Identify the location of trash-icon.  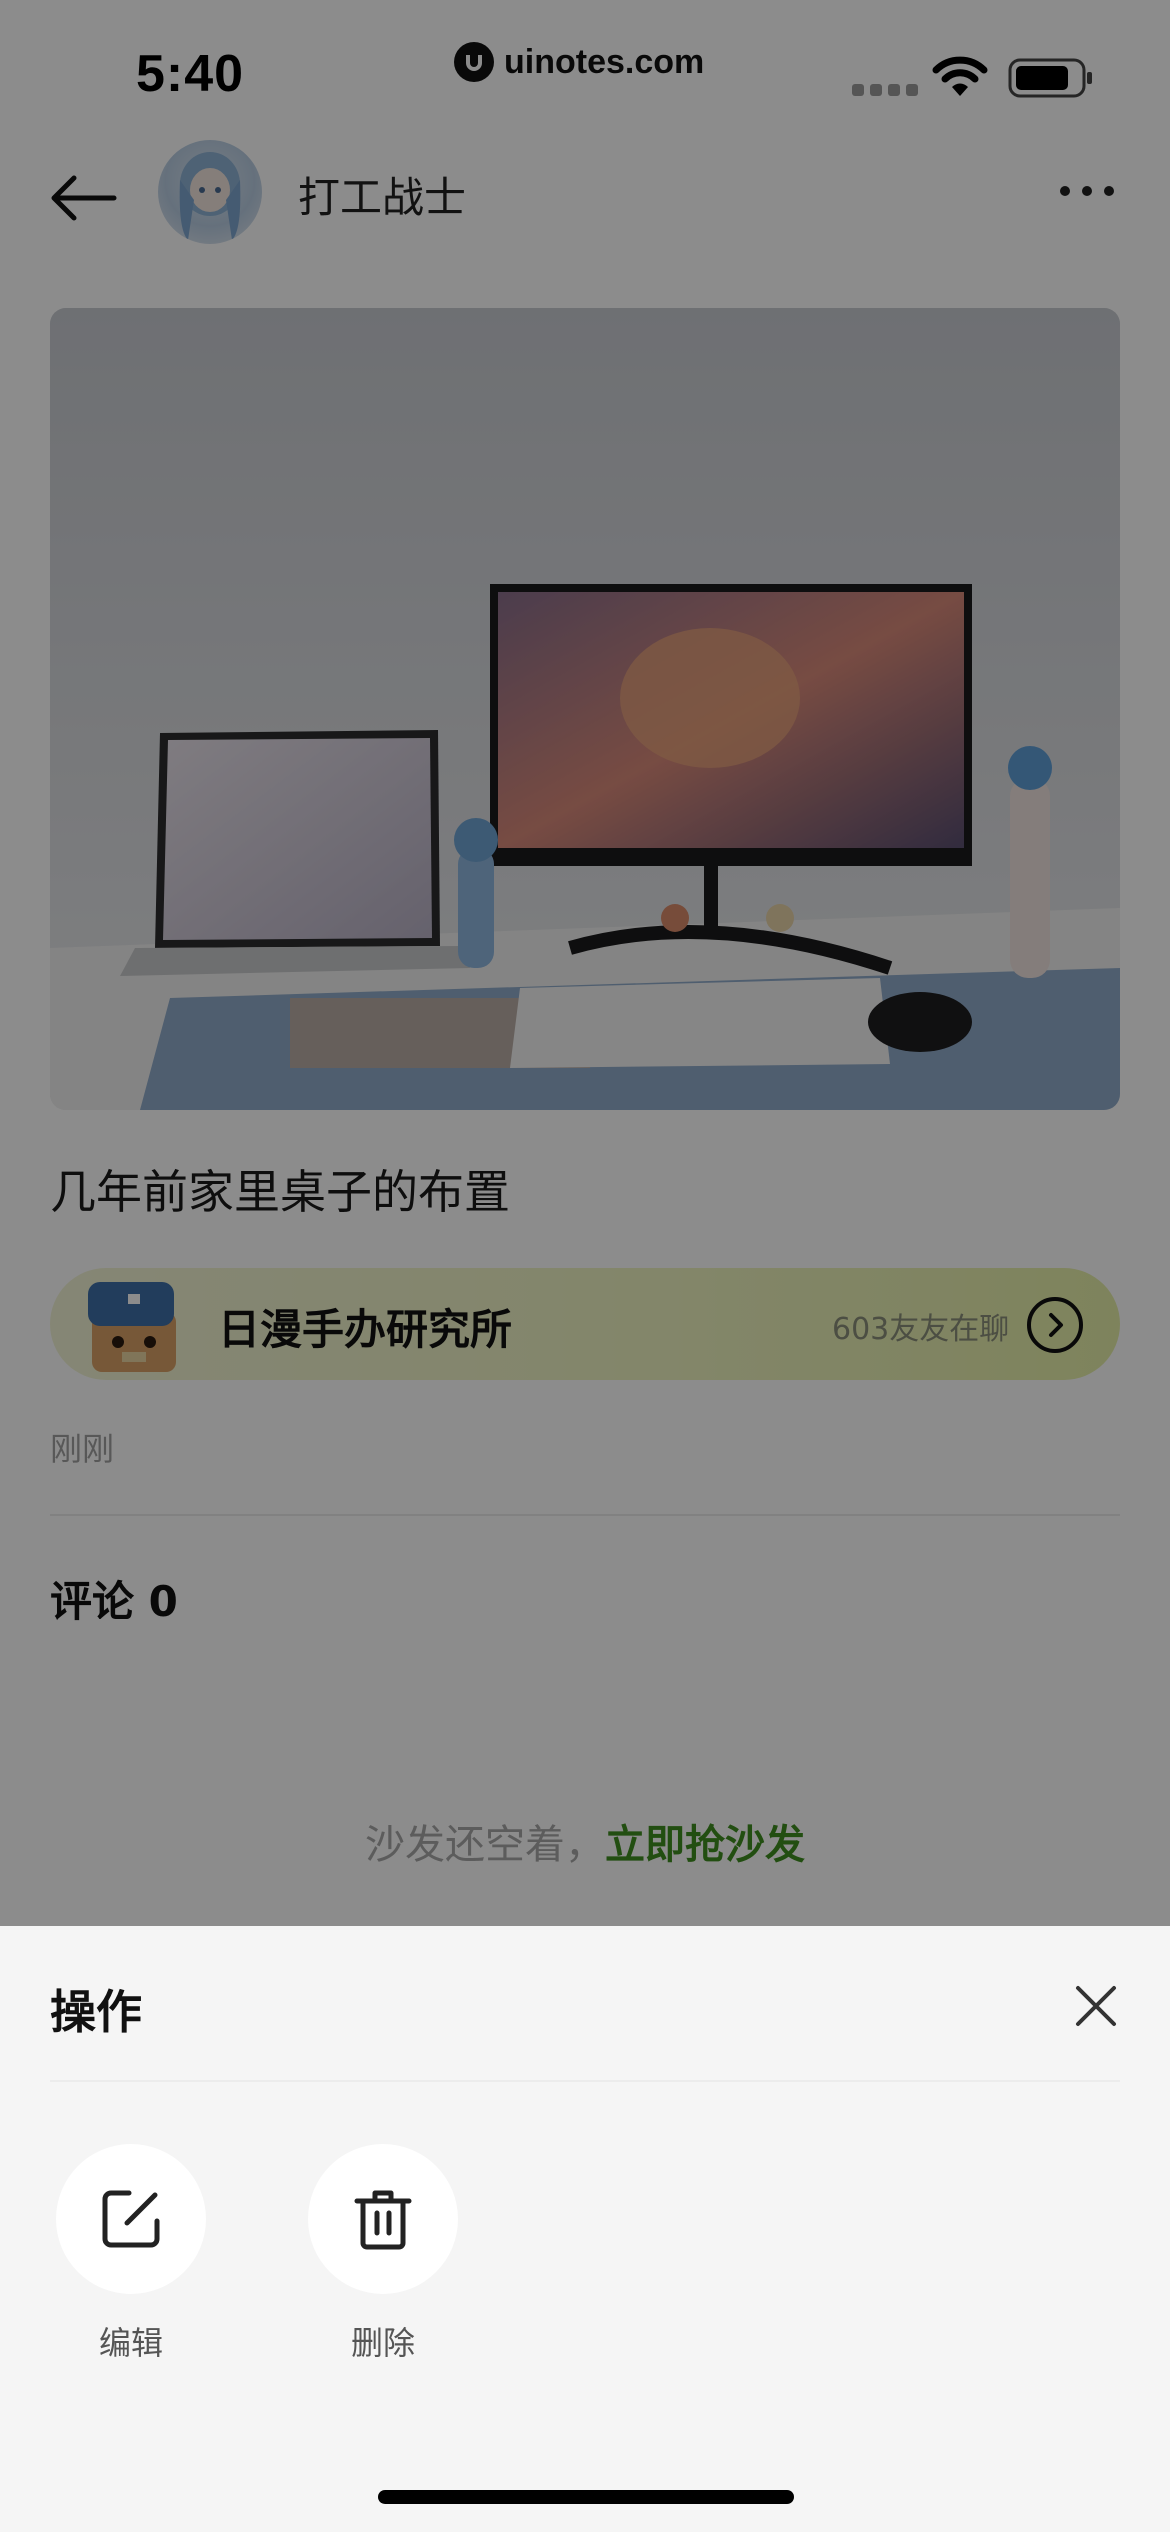
(383, 2220).